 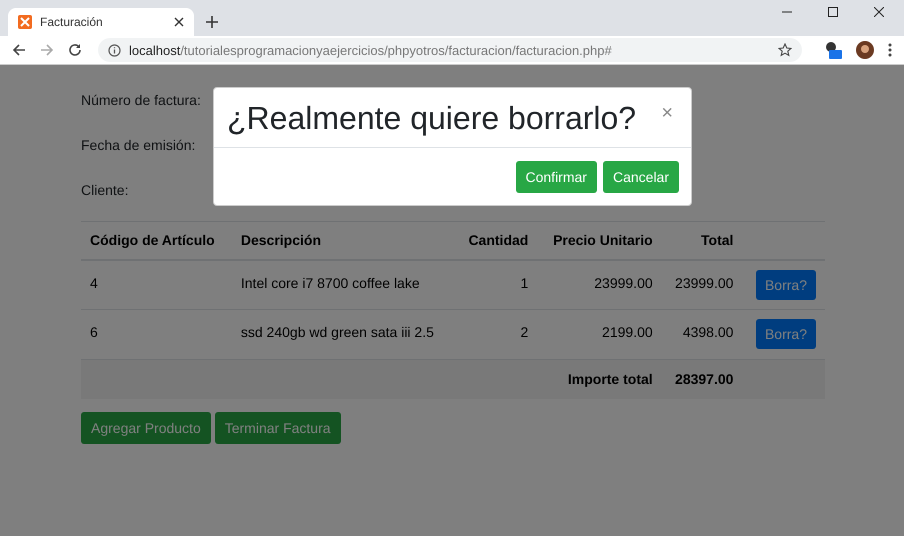 I want to click on close-button: ×, so click(x=667, y=113).